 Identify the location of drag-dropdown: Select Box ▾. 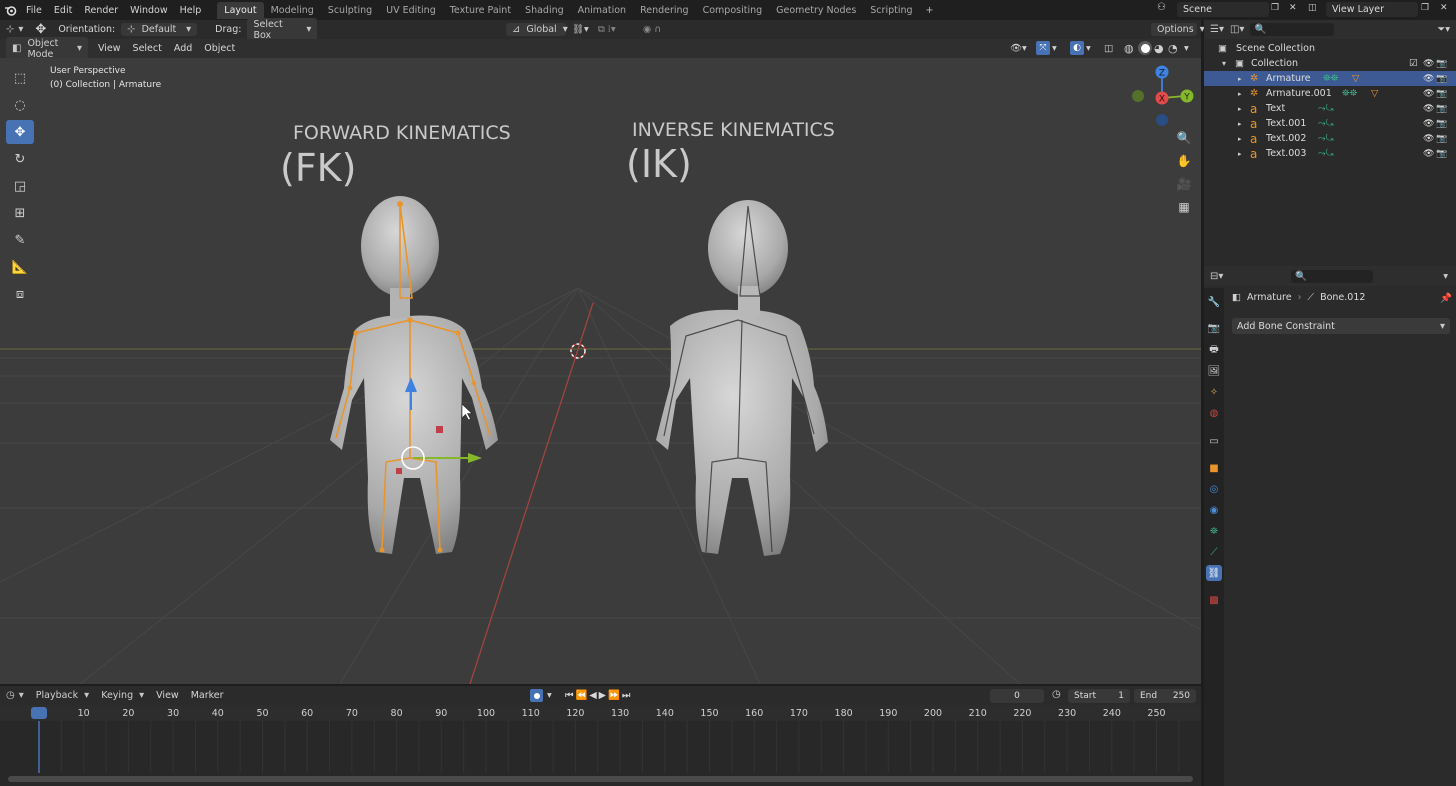
(282, 29).